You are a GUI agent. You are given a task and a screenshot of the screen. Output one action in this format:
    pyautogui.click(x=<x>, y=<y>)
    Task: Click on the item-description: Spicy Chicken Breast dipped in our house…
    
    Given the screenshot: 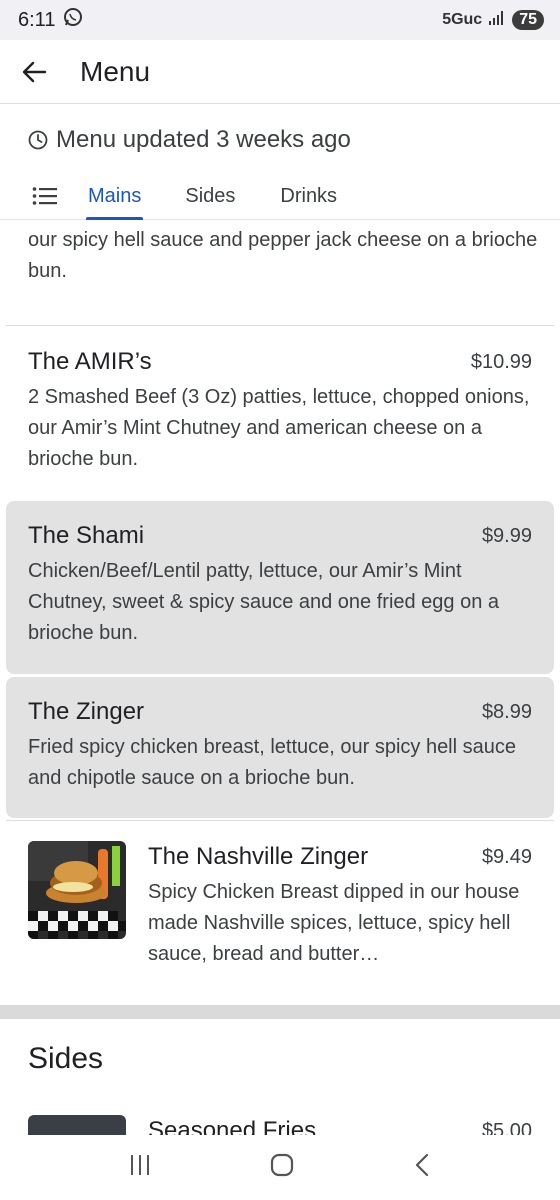 What is the action you would take?
    pyautogui.click(x=334, y=923)
    